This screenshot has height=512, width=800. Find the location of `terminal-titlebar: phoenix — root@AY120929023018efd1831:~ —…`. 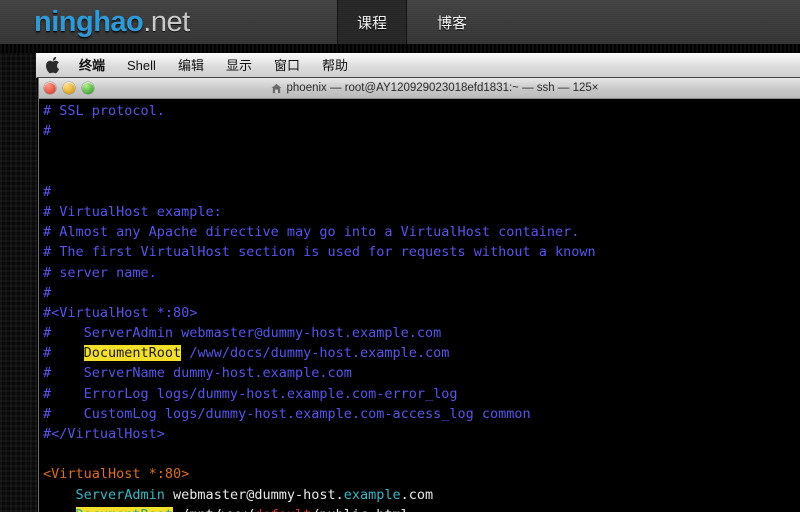

terminal-titlebar: phoenix — root@AY120929023018efd1831:~ —… is located at coordinates (419, 88).